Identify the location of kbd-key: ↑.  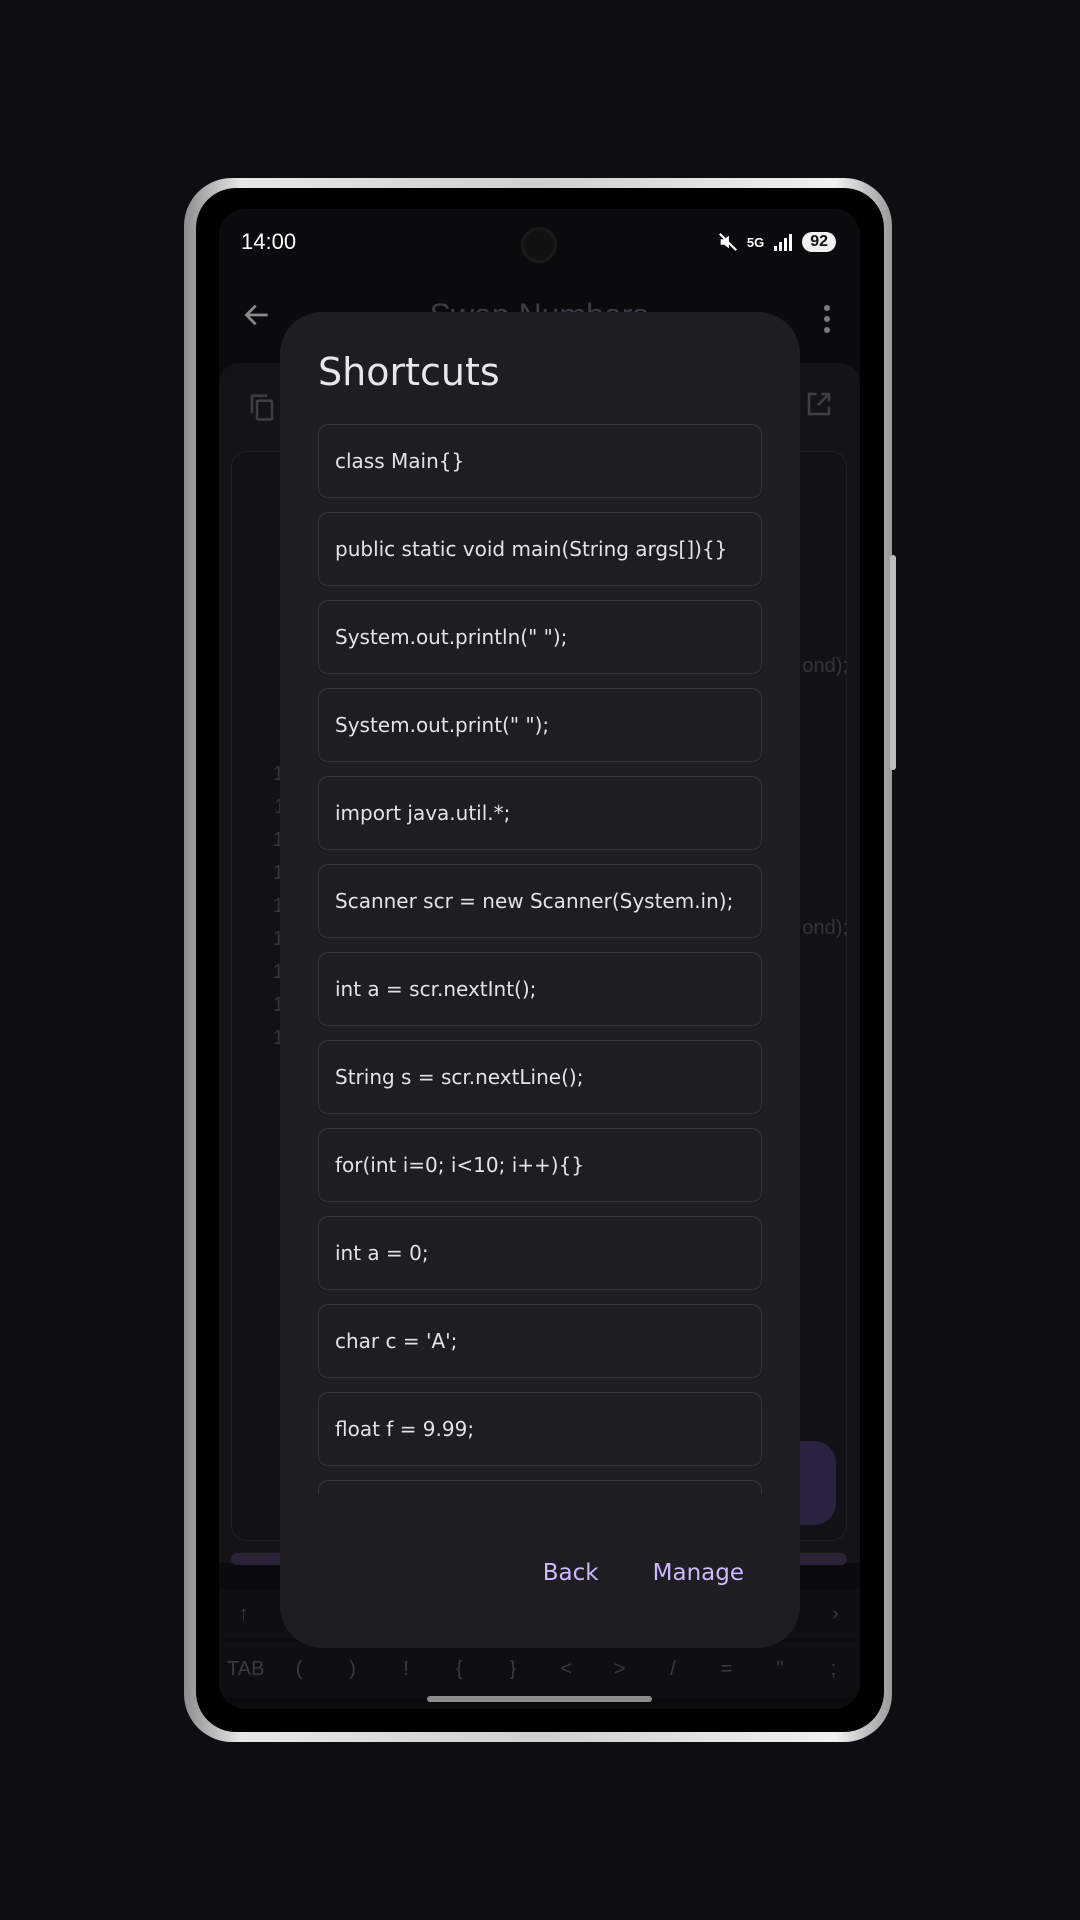
(243, 1614).